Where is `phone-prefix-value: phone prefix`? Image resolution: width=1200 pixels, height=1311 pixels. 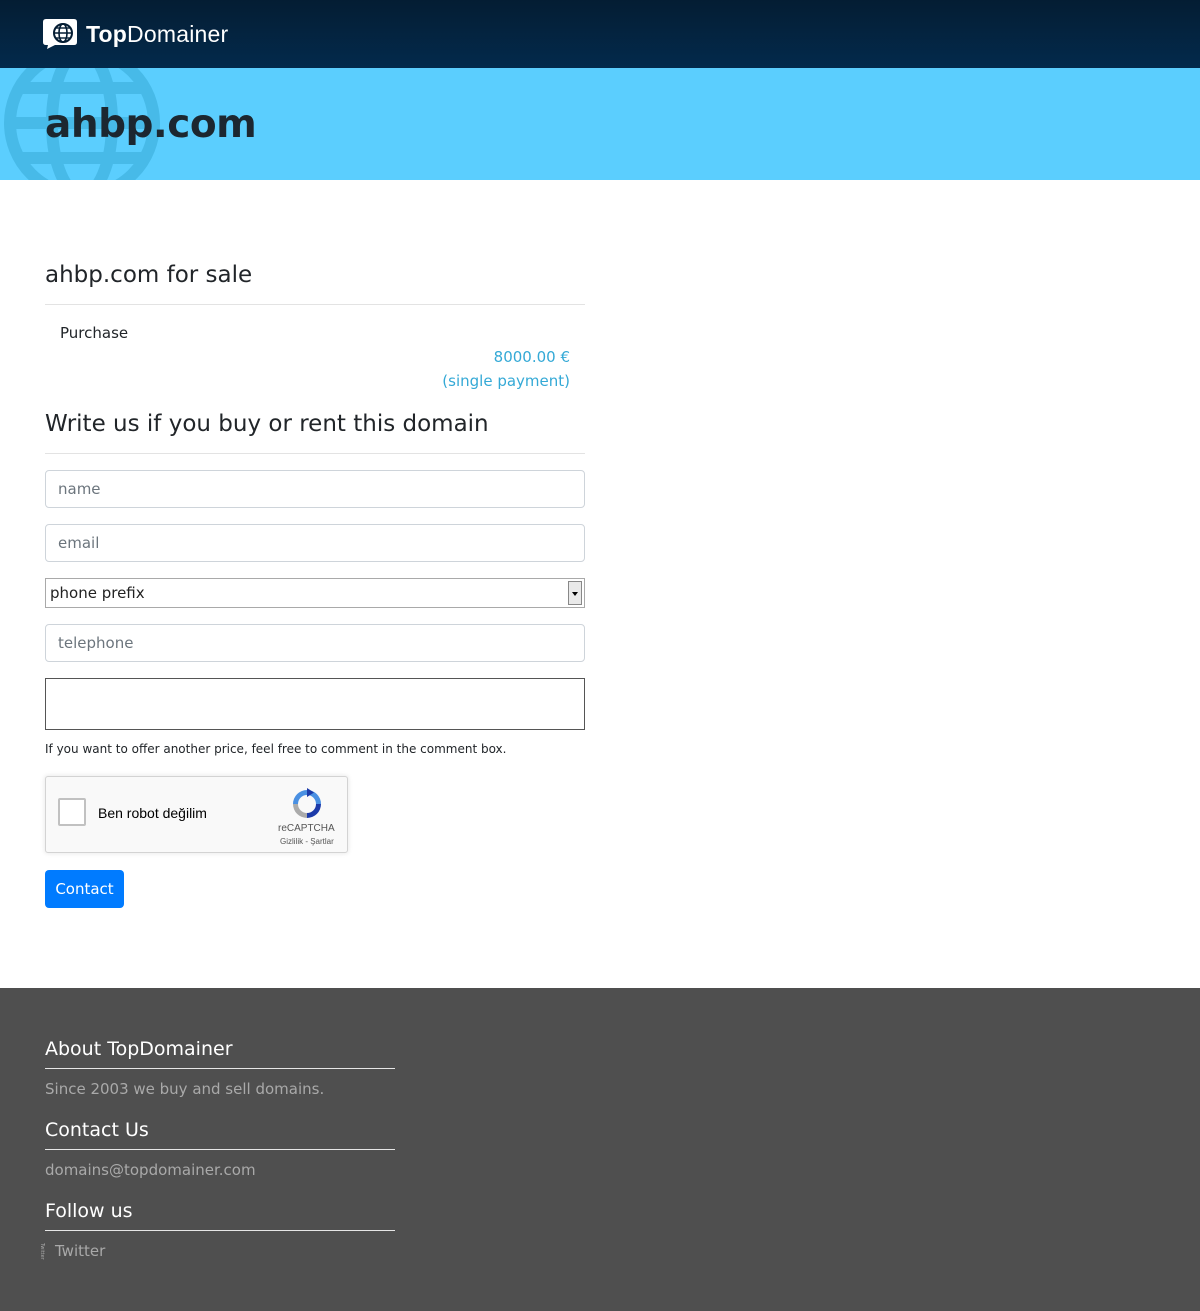
phone-prefix-value: phone prefix is located at coordinates (97, 593).